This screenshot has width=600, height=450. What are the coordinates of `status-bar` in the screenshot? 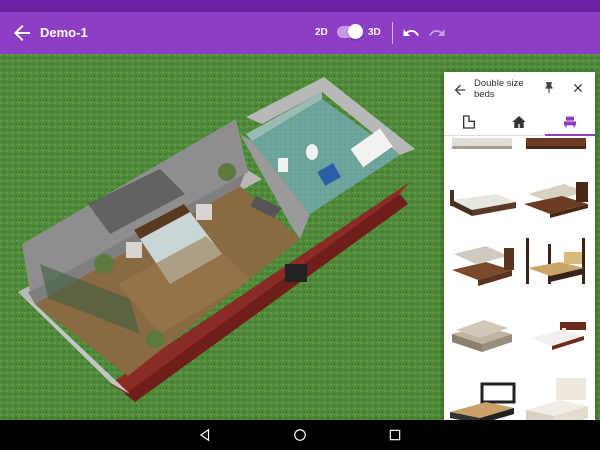 It's located at (300, 6).